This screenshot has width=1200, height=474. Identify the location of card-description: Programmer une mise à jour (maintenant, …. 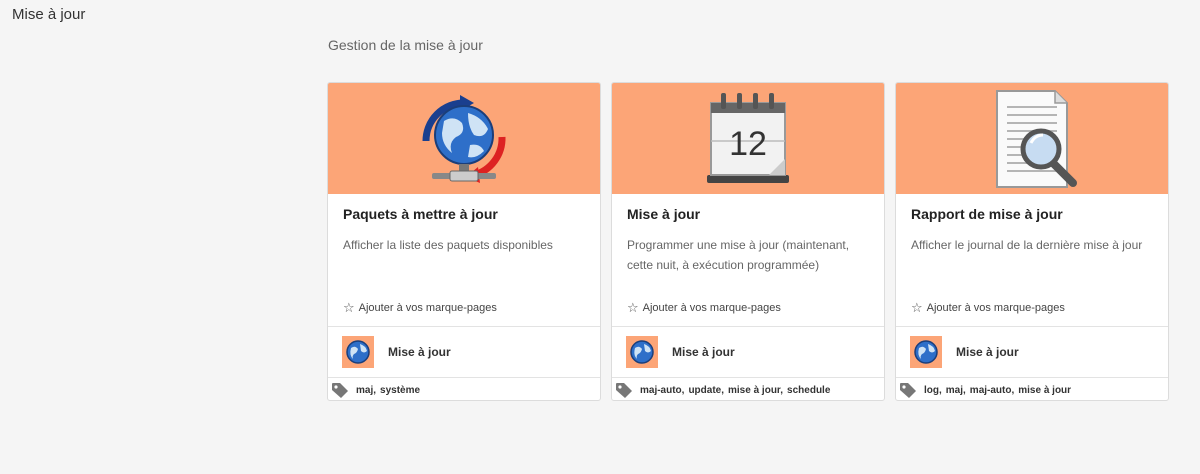
(738, 255).